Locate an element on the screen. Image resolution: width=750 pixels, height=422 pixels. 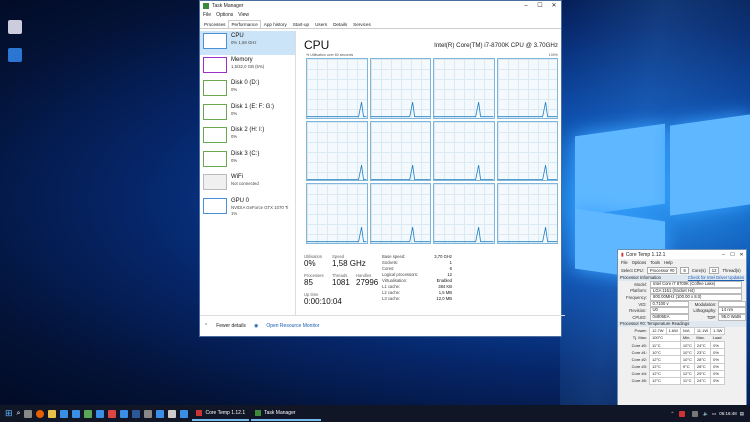
tab-app-history: App history is located at coordinates (275, 24).